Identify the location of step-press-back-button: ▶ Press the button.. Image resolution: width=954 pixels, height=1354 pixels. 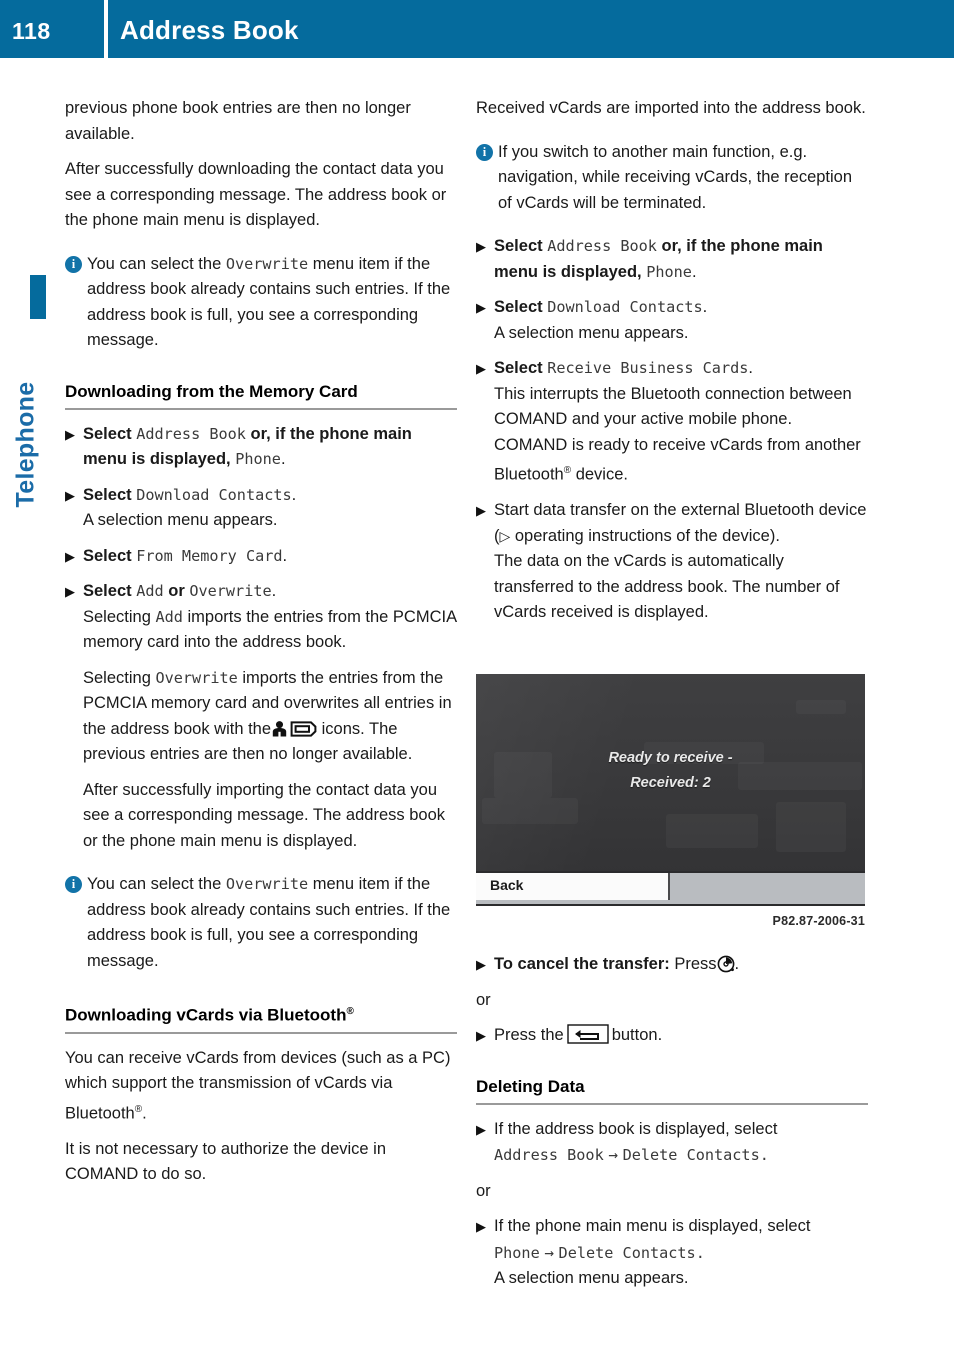
(672, 1036).